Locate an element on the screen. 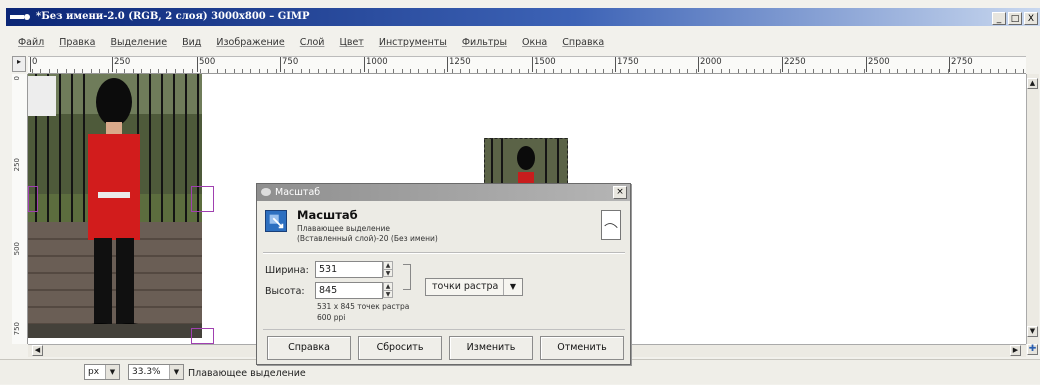 This screenshot has width=1040, height=385. cancel-button: Отменить is located at coordinates (582, 348).